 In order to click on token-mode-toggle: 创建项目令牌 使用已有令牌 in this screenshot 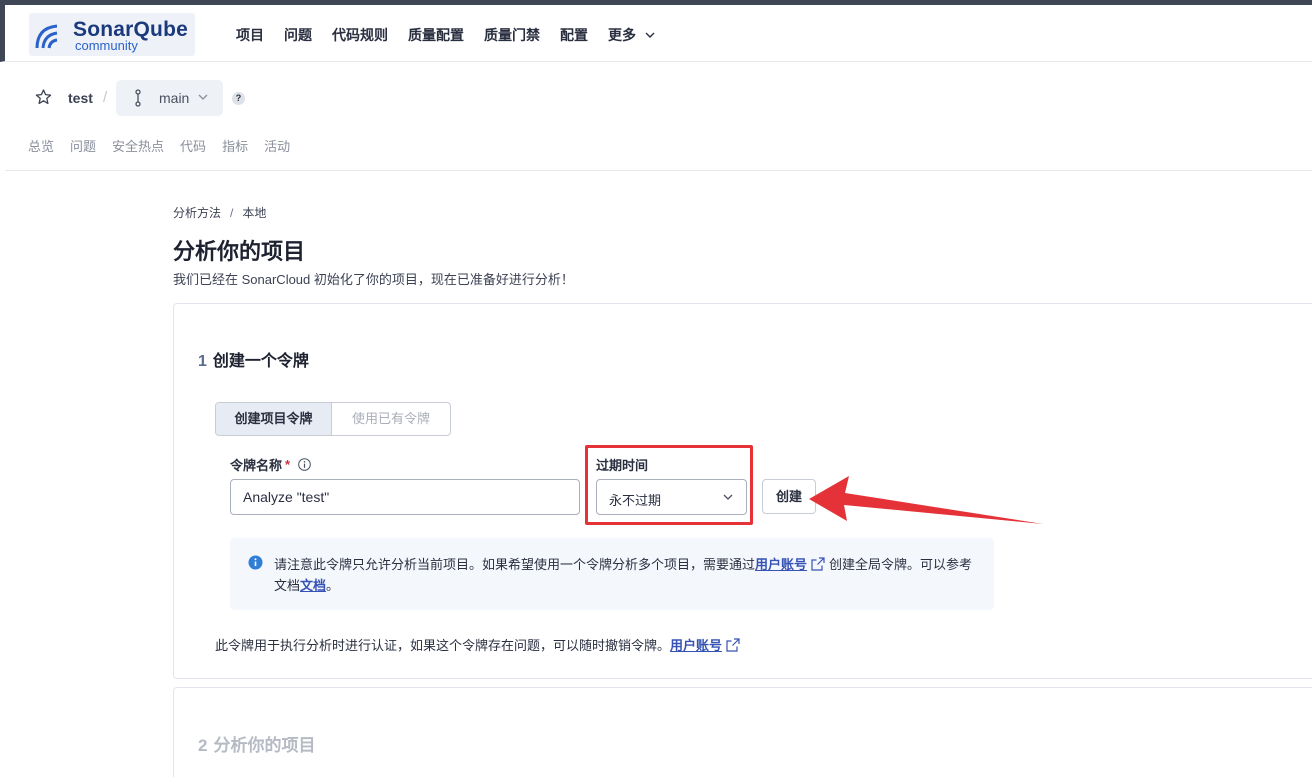, I will do `click(333, 419)`.